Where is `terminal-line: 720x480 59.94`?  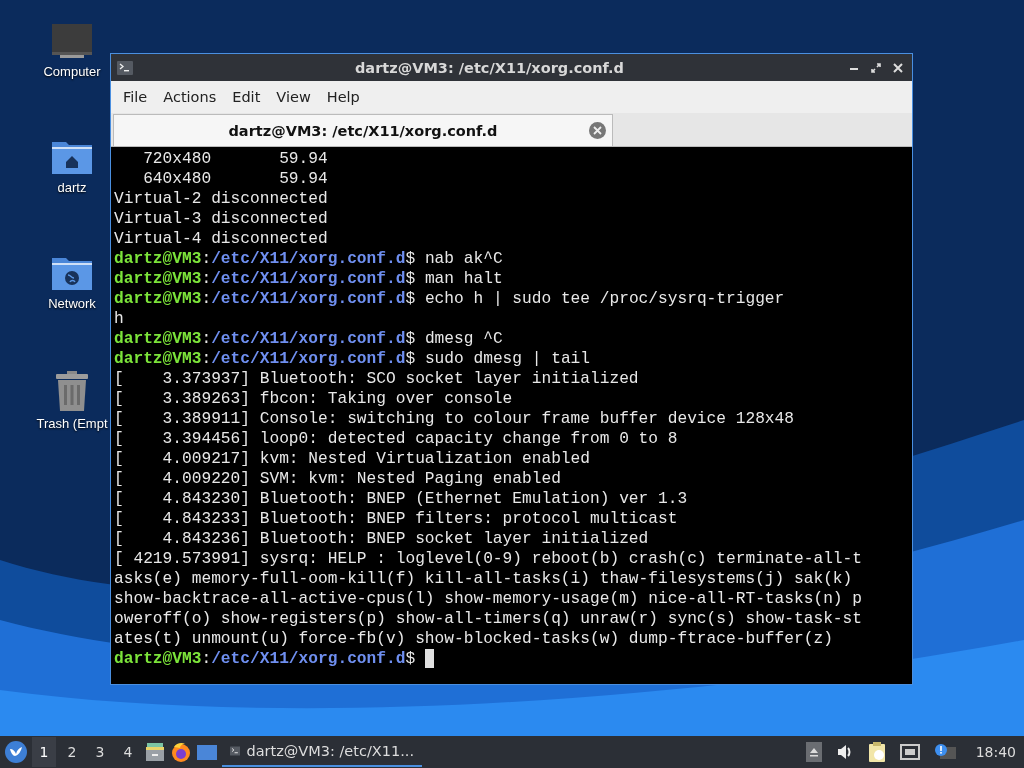
terminal-line: 720x480 59.94 is located at coordinates (235, 159).